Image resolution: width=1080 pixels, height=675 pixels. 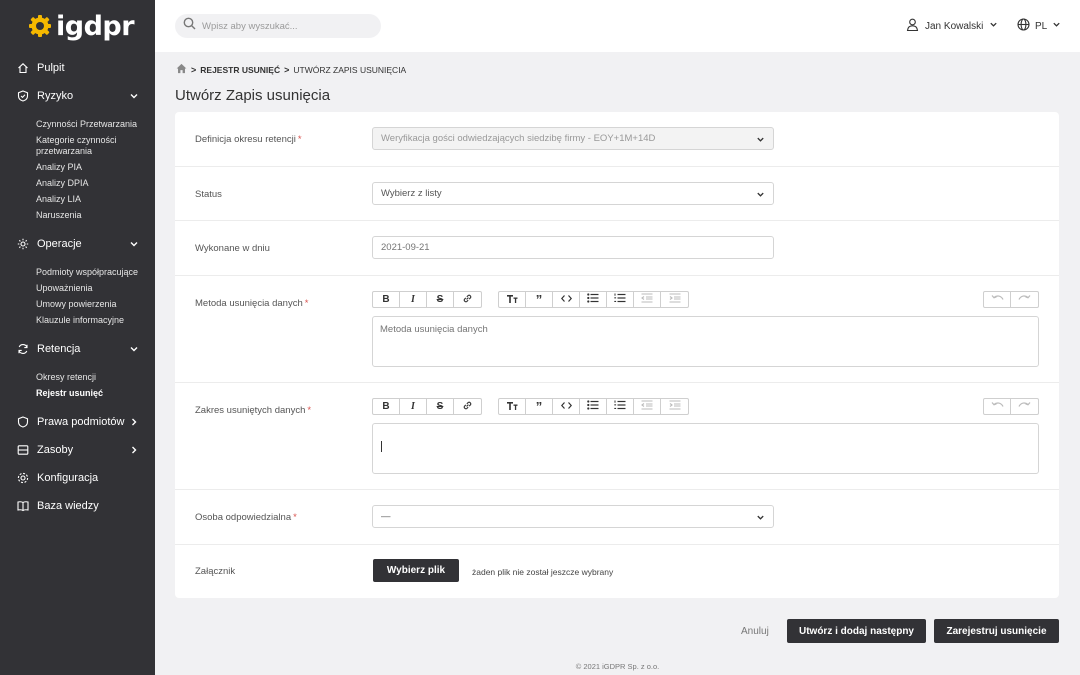 I want to click on sidebar-item-prawa-podmiotow: Prawa podmiotów, so click(x=77, y=422).